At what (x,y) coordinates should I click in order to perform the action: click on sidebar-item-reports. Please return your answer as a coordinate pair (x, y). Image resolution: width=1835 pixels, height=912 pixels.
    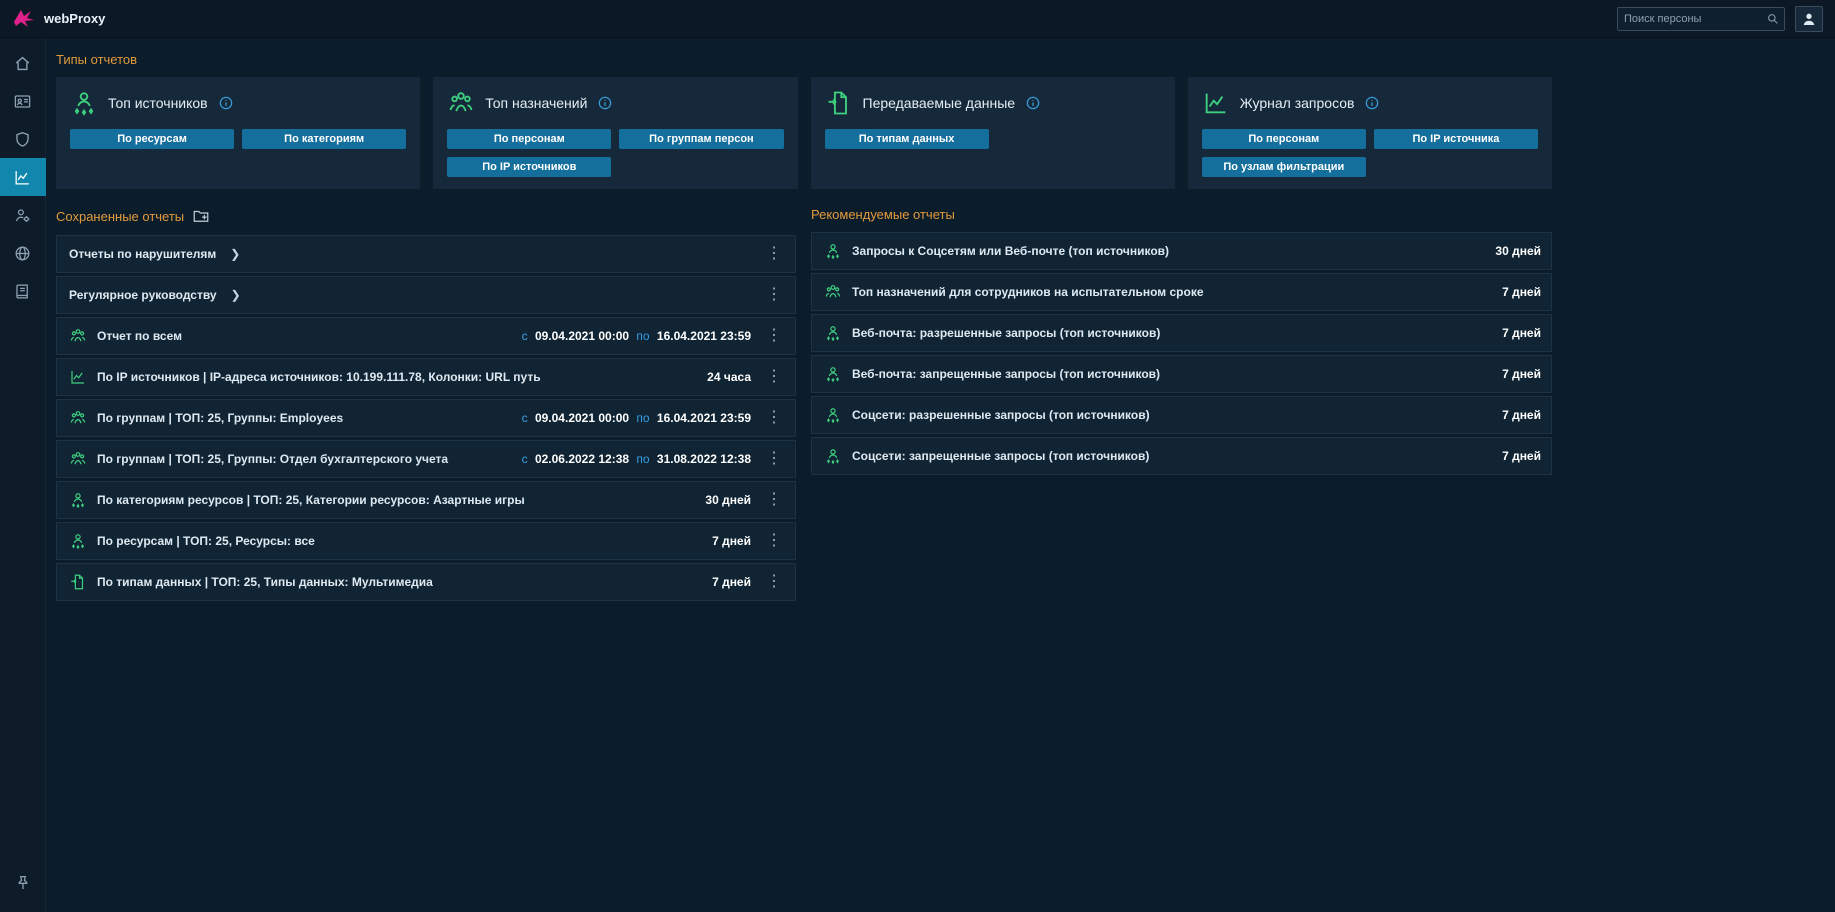
    Looking at the image, I should click on (23, 177).